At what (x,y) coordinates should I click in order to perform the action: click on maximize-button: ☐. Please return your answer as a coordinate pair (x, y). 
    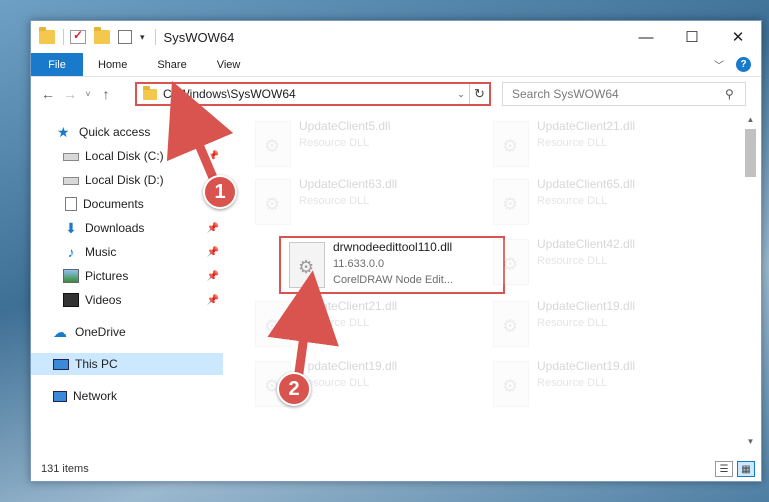
    Looking at the image, I should click on (692, 37).